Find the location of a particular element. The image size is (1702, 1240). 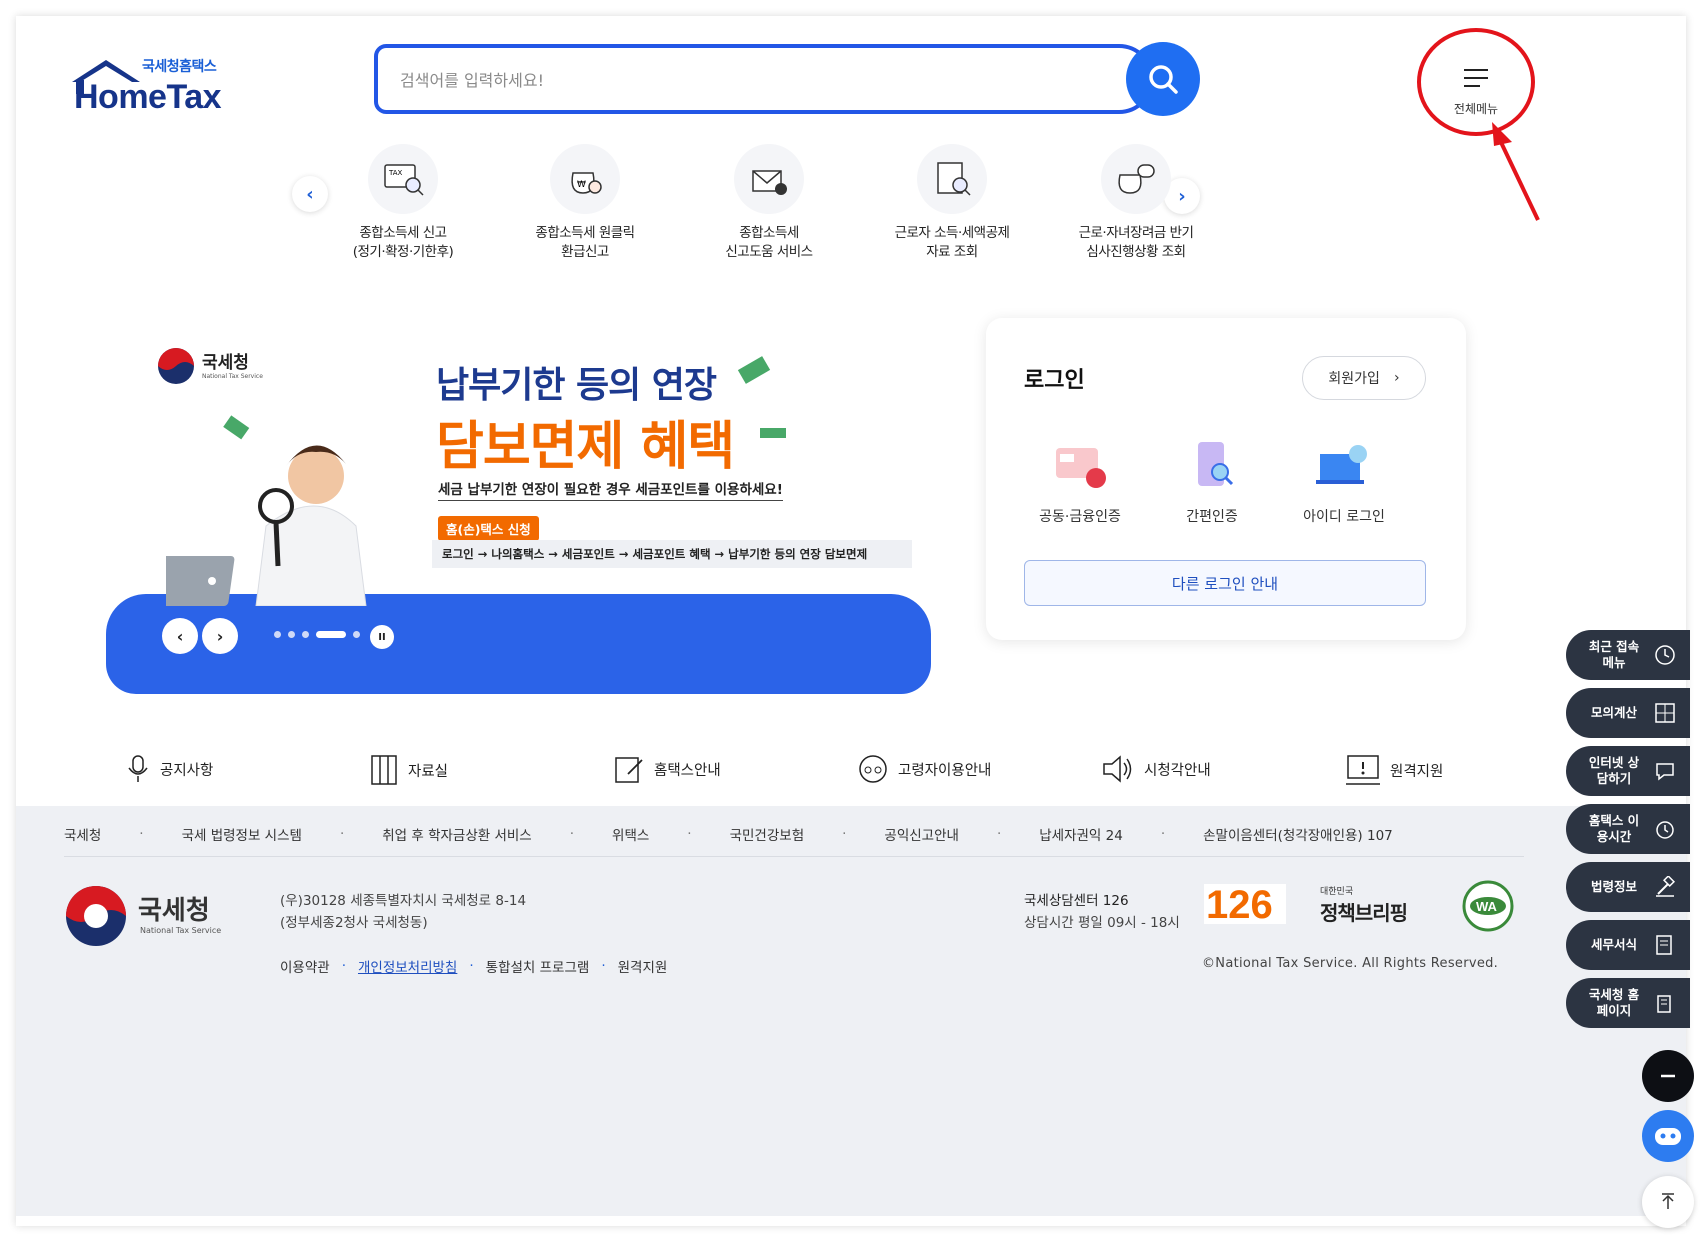

document-search-icon is located at coordinates (952, 179).